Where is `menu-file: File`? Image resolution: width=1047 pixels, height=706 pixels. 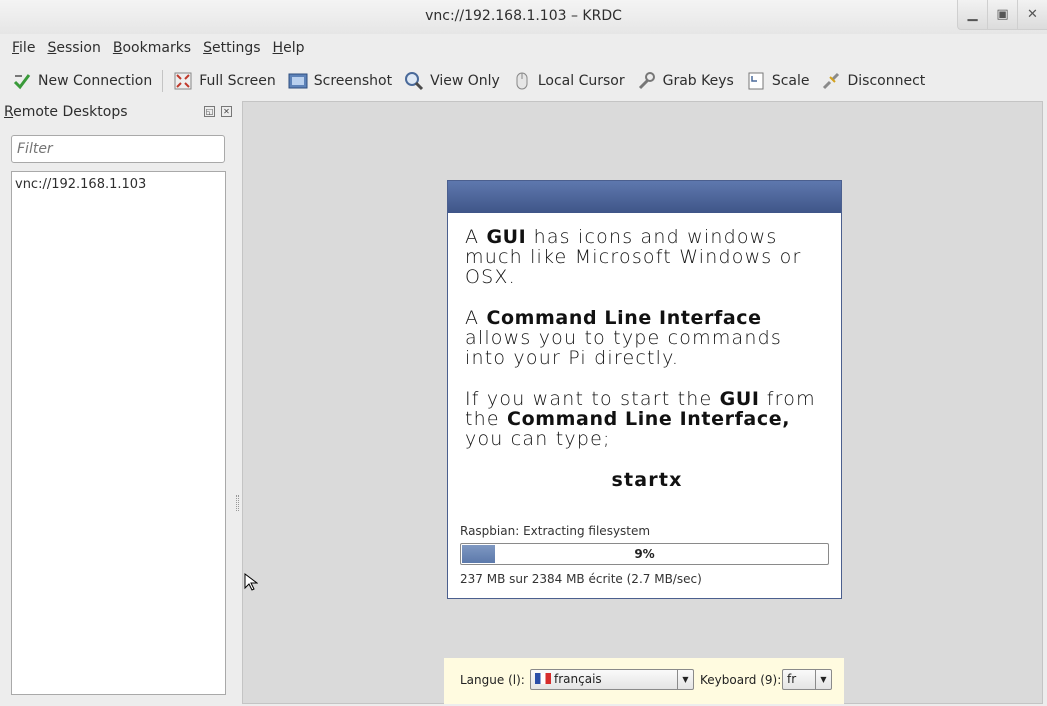 menu-file: File is located at coordinates (23, 48).